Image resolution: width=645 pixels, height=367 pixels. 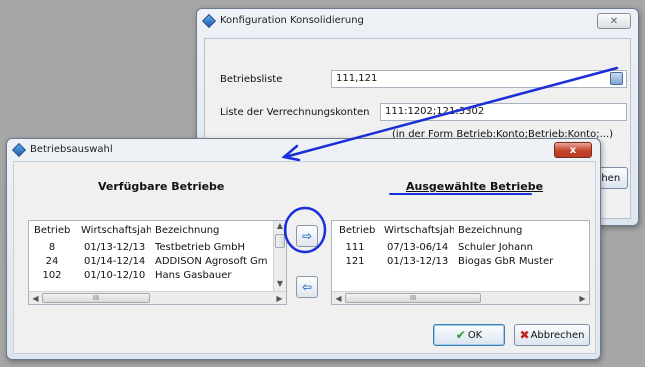 I want to click on cell-jahr: 01/10-12/10, so click(x=115, y=275).